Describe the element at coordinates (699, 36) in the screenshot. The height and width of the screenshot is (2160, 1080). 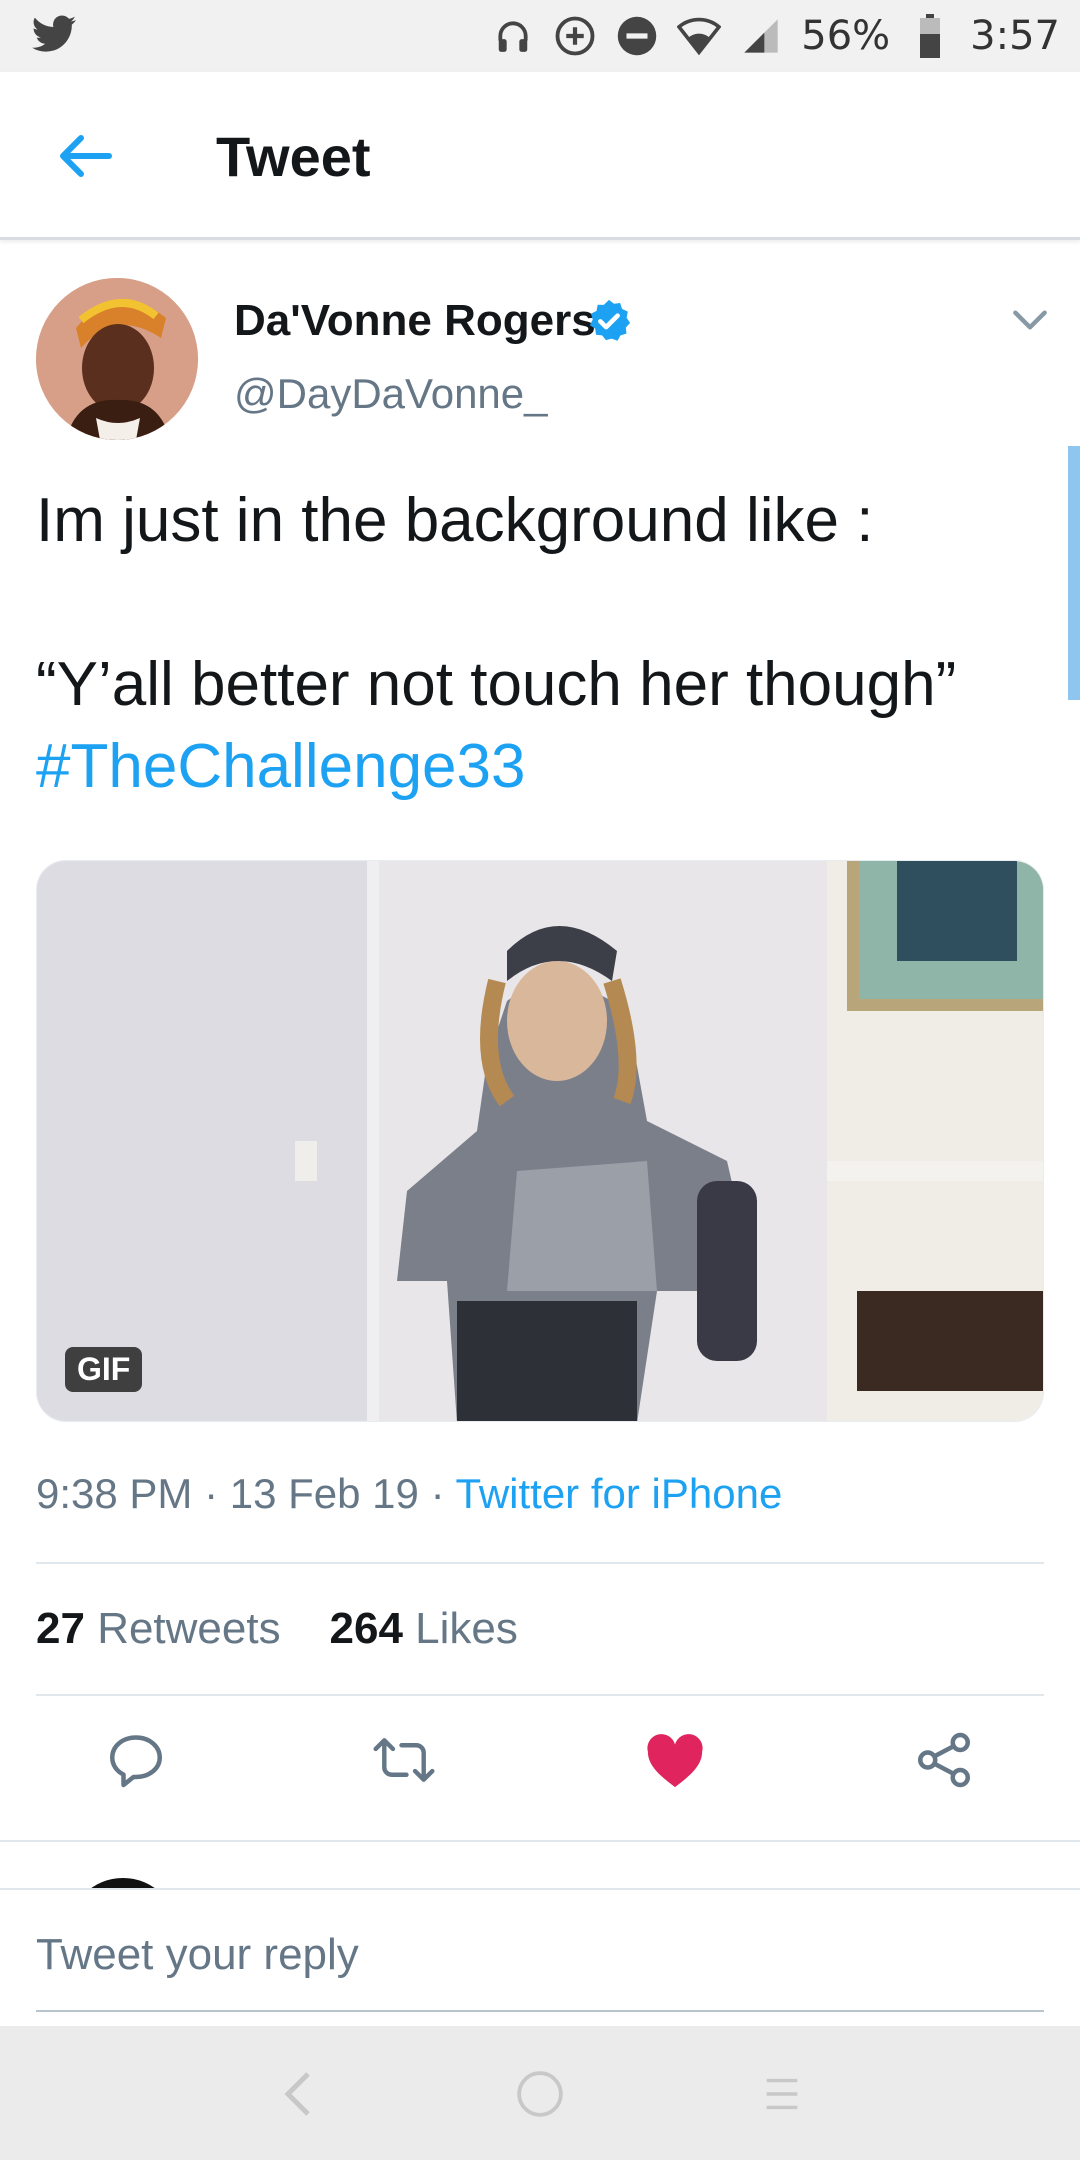
I see `wifi-icon` at that location.